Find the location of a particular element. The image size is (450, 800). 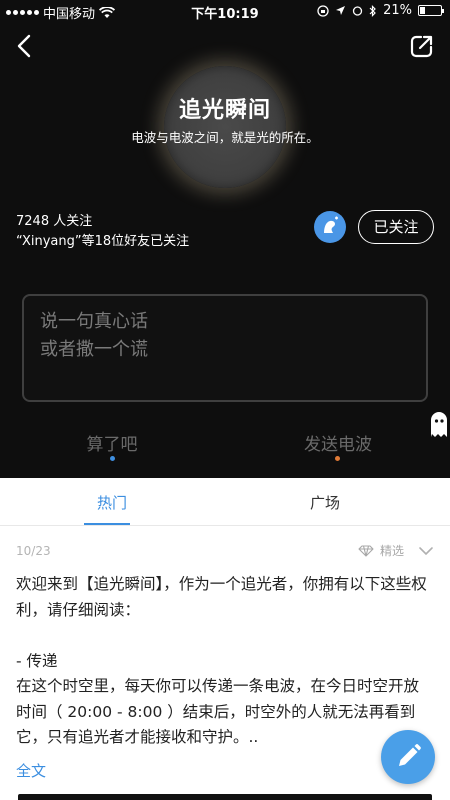

post-paragraph: - 传递 is located at coordinates (37, 660).